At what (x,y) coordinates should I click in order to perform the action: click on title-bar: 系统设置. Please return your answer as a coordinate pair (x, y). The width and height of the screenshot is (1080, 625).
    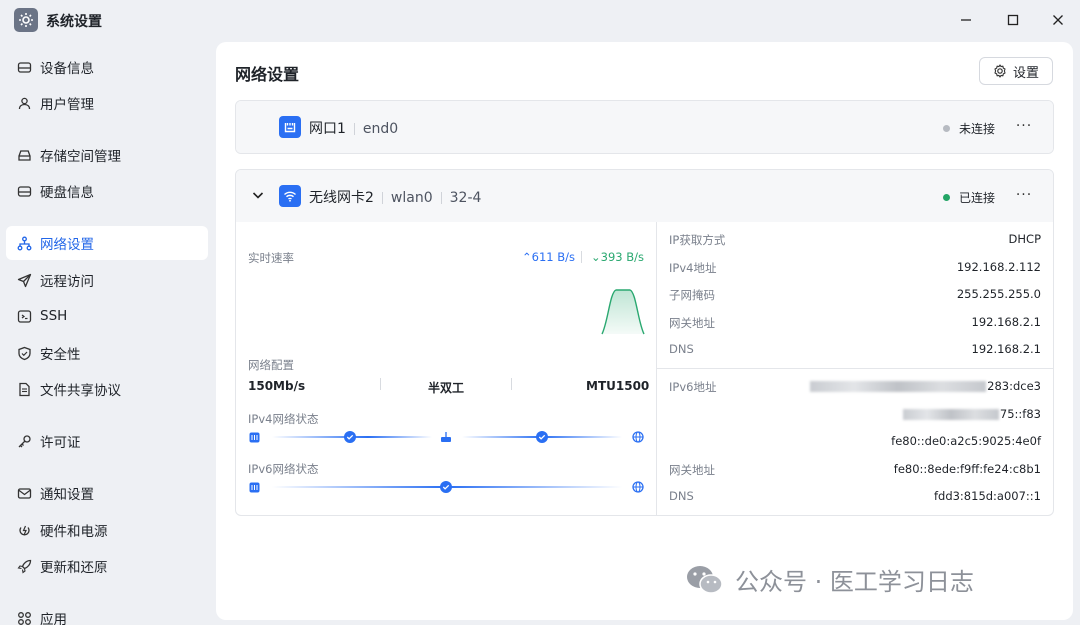
    Looking at the image, I should click on (540, 20).